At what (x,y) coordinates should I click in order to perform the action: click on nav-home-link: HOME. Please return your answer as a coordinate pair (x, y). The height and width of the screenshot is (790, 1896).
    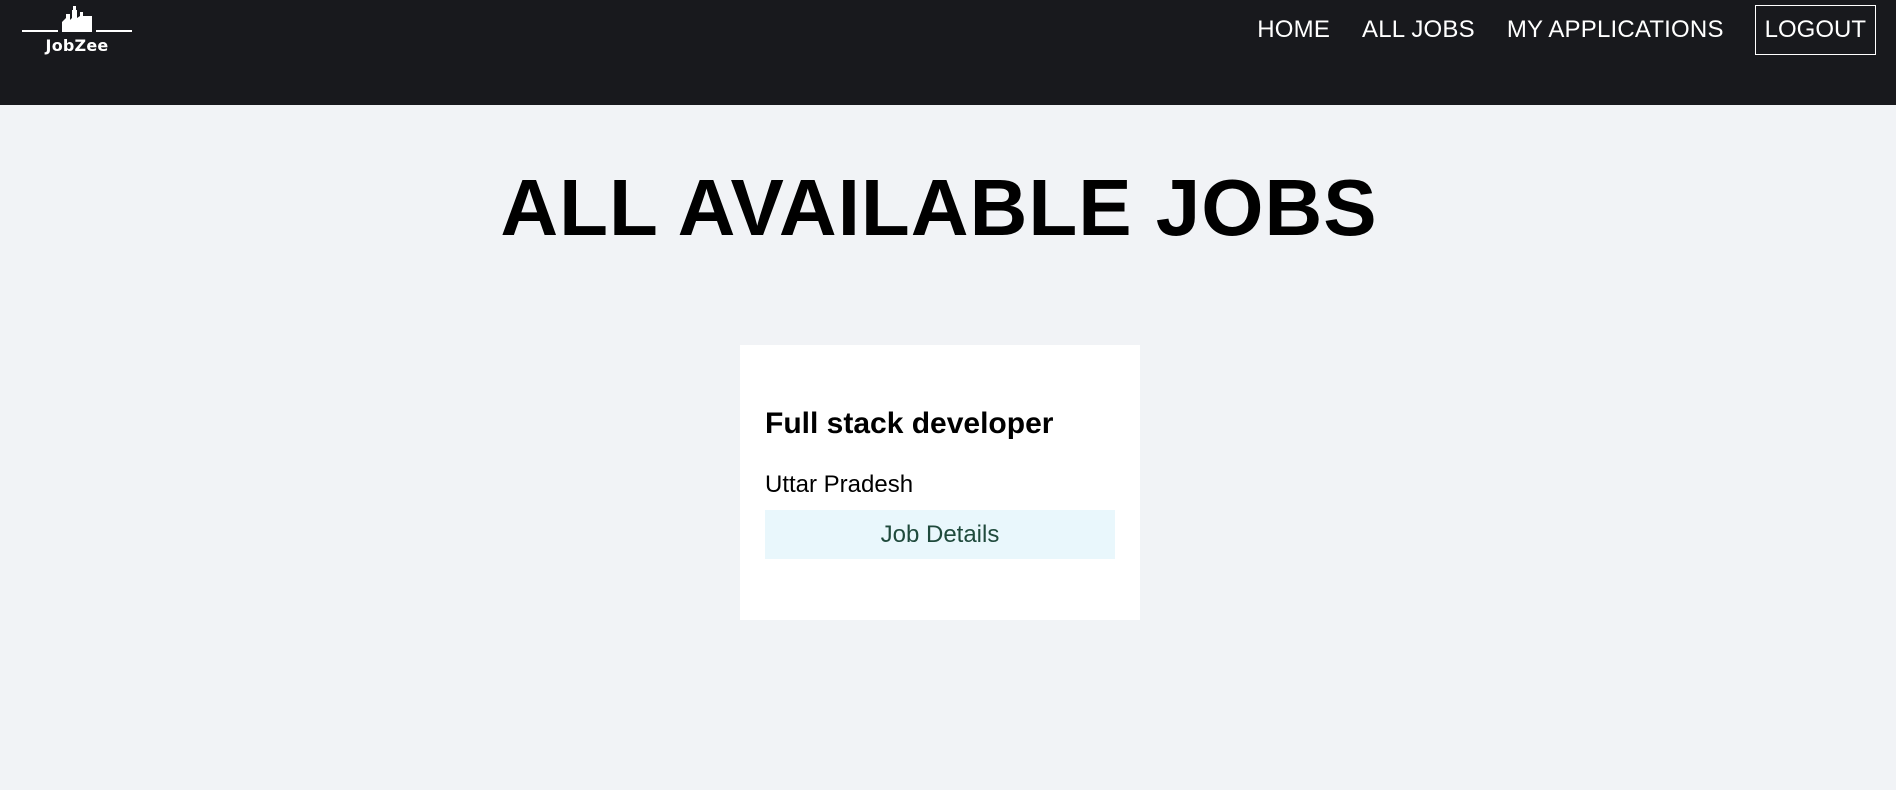
    Looking at the image, I should click on (1293, 30).